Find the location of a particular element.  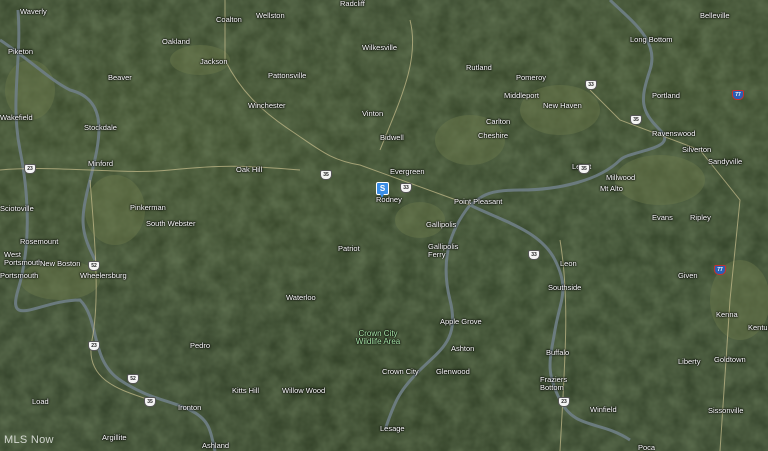

place-label: Wheelersburg is located at coordinates (103, 275).